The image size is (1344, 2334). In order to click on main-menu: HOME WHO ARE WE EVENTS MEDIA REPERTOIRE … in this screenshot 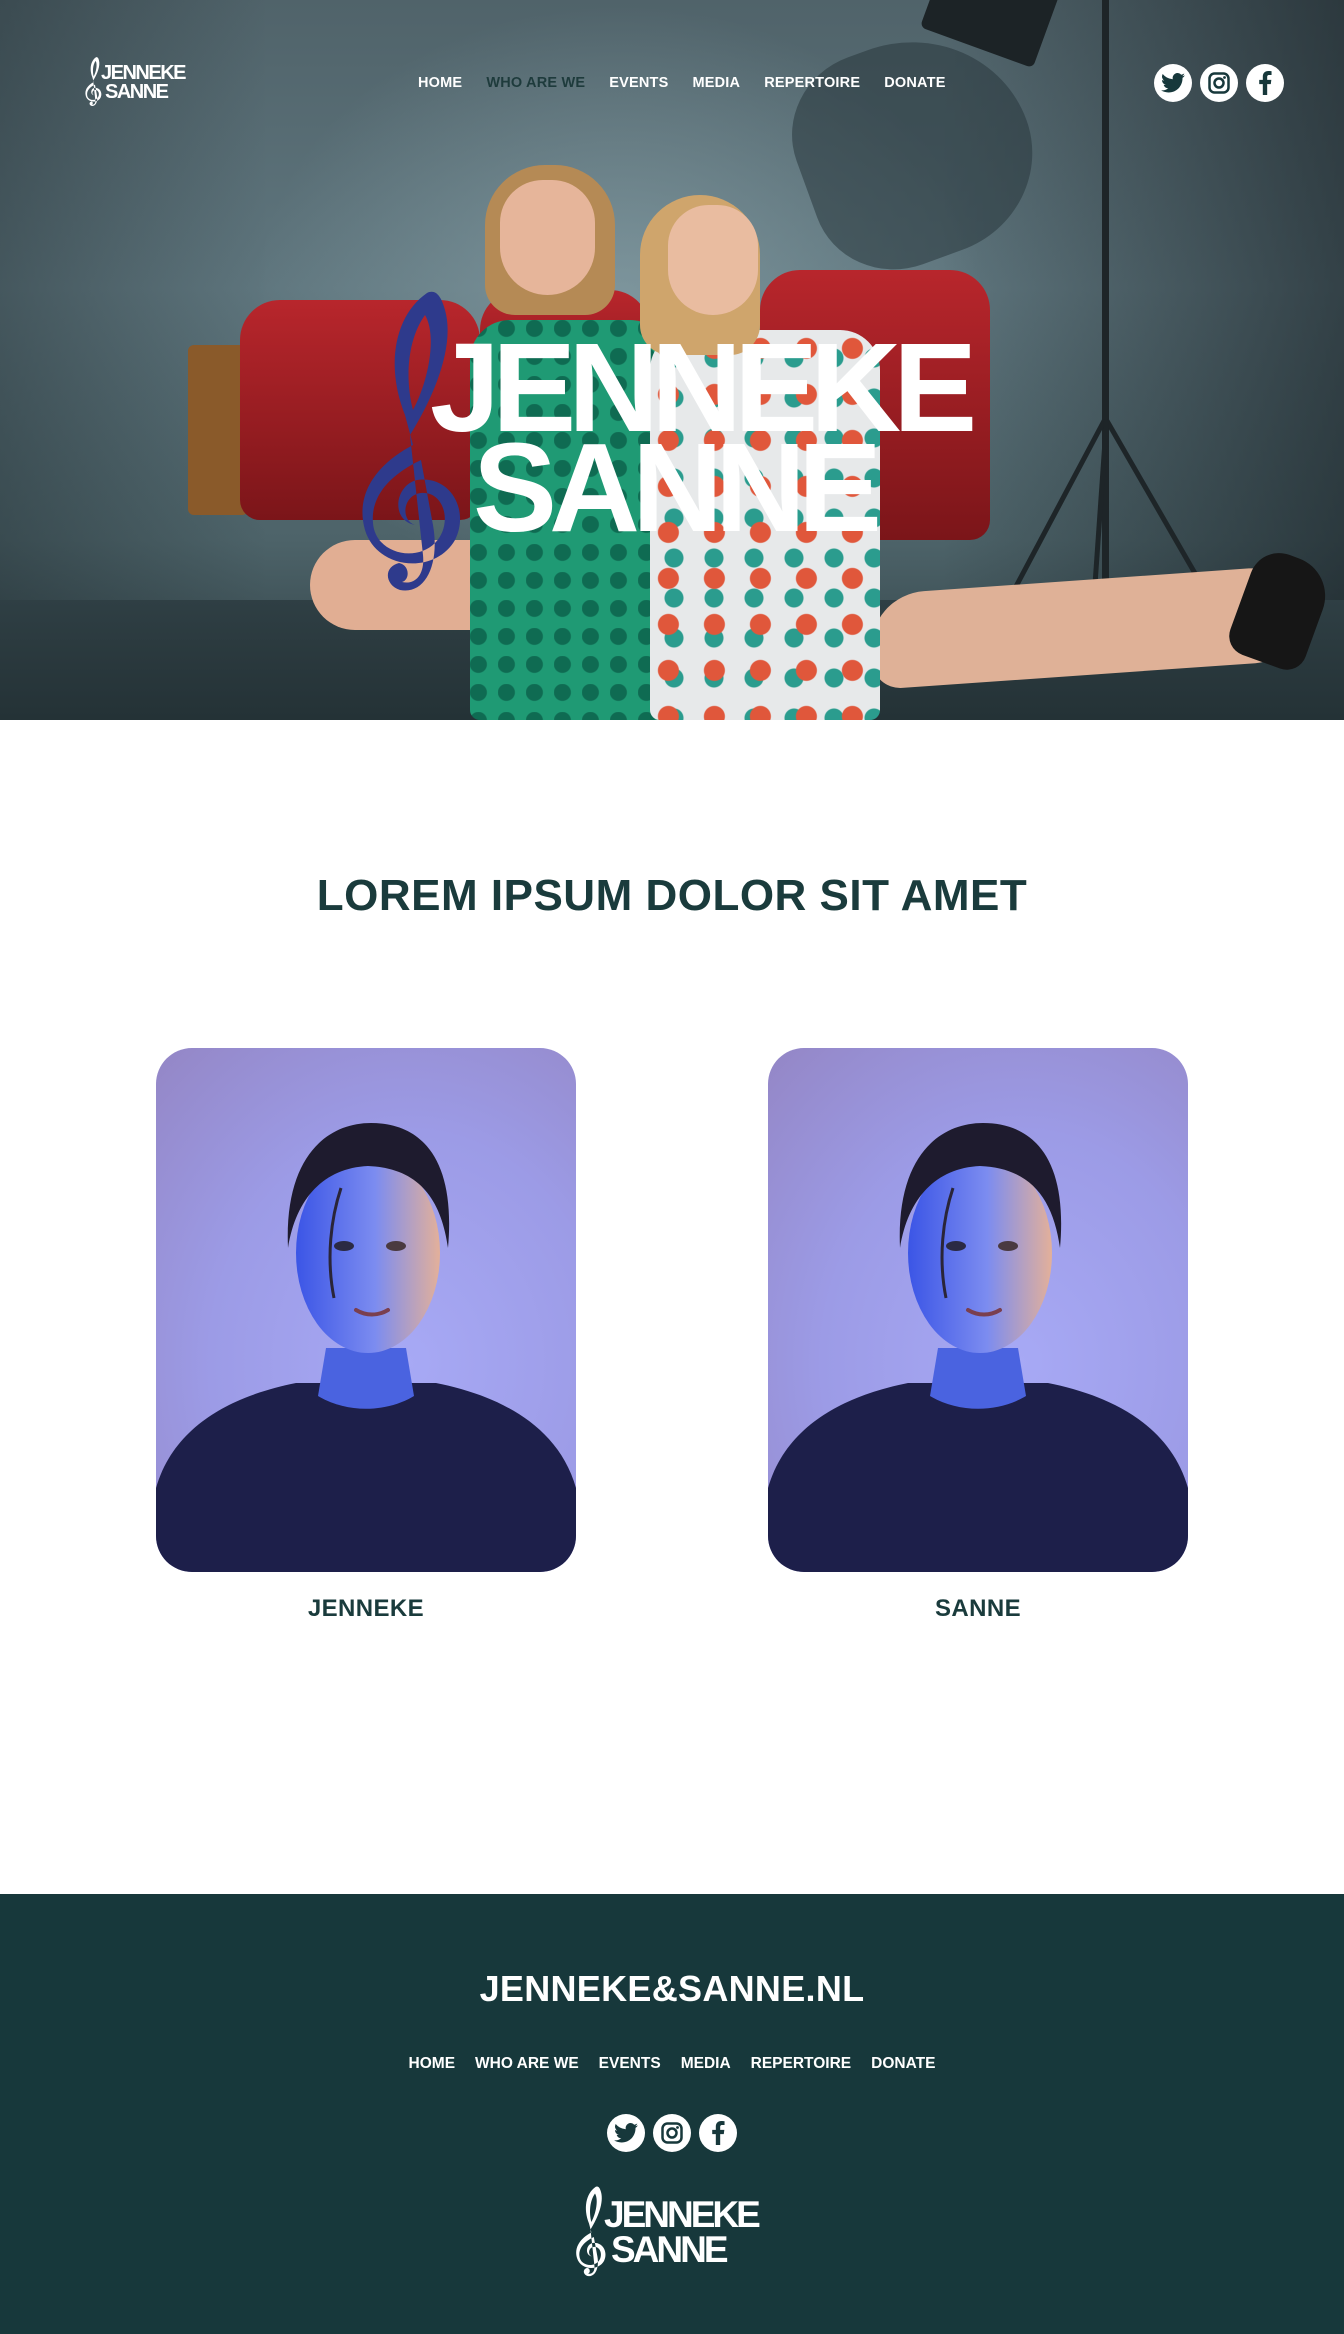, I will do `click(694, 83)`.